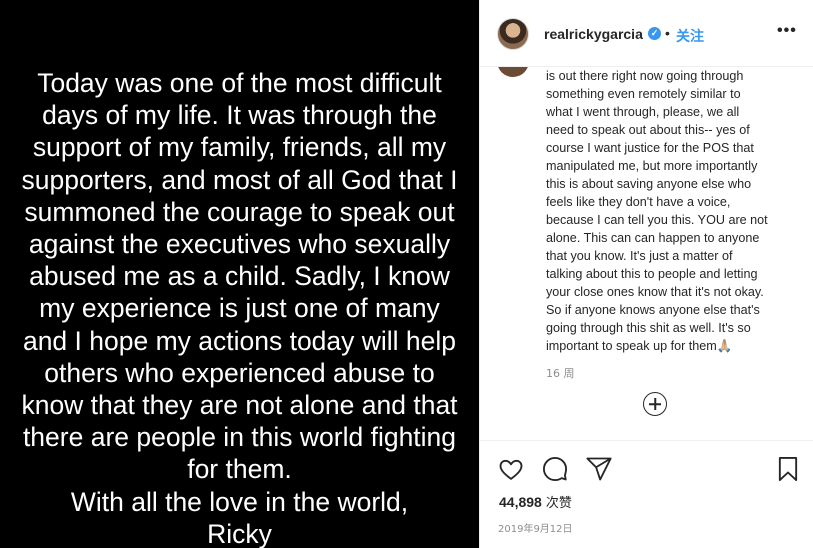 The image size is (813, 548). Describe the element at coordinates (650, 148) in the screenshot. I see `caption-line: course I want justice for the POS that` at that location.